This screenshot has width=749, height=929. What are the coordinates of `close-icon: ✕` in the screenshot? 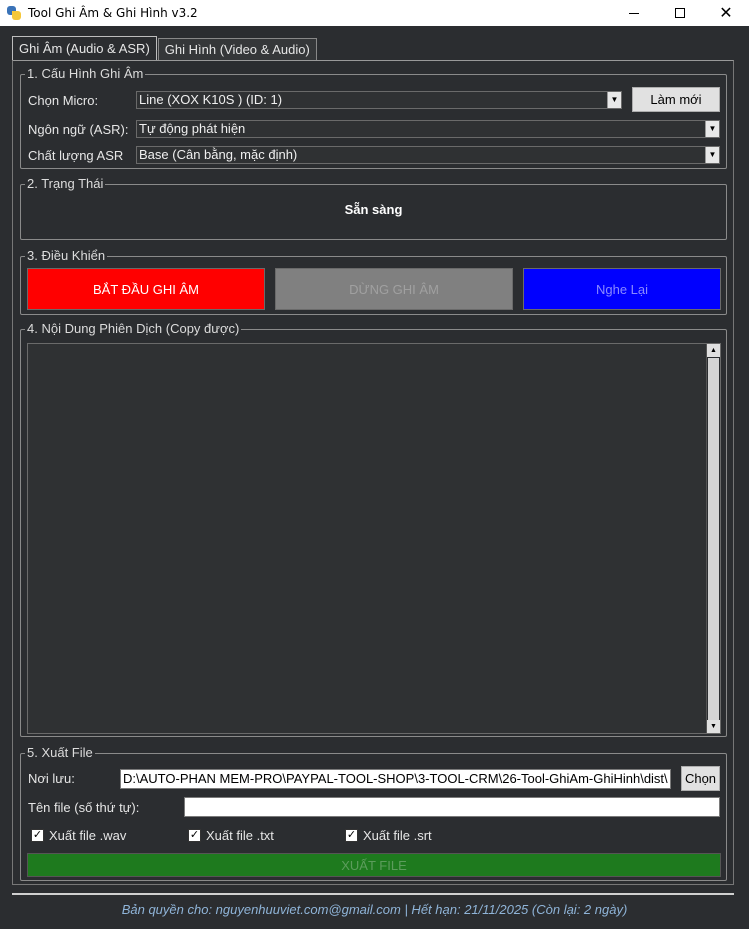 It's located at (726, 13).